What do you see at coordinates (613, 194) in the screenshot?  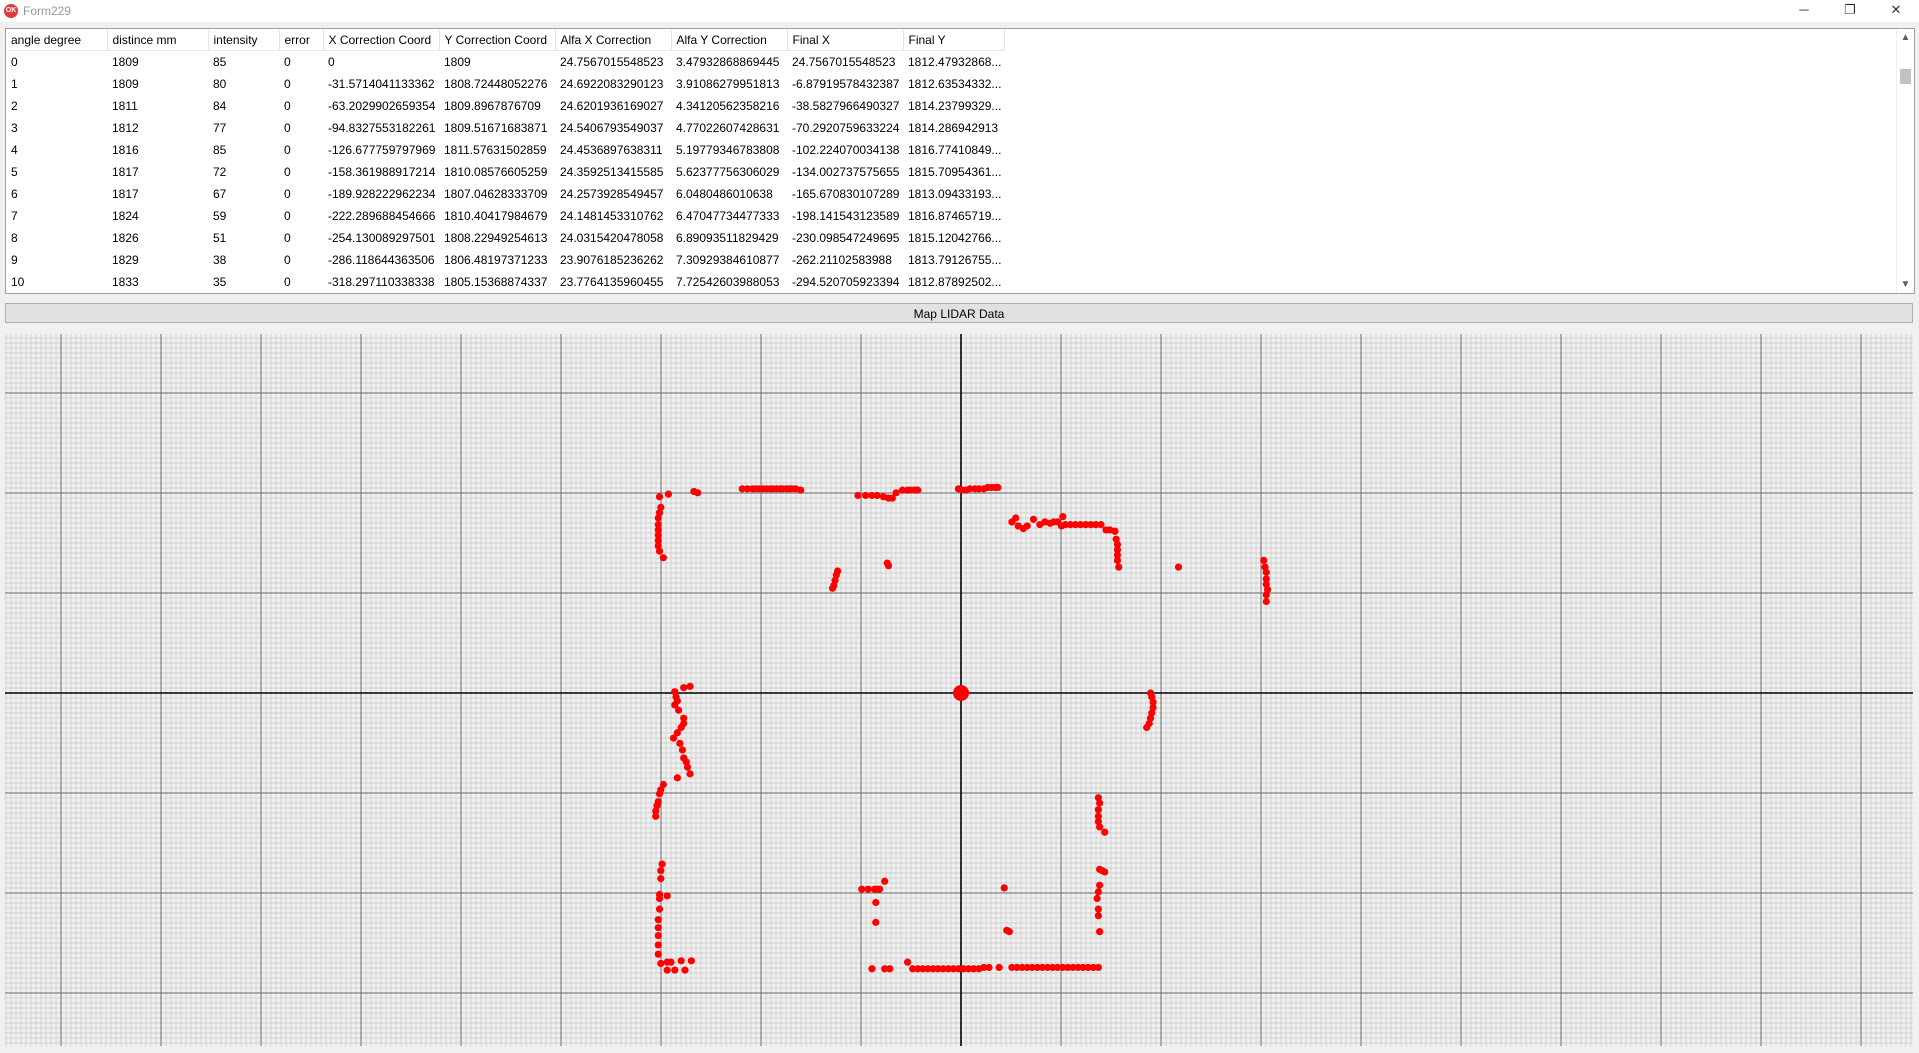 I see `table-cell: 24.2573928549457` at bounding box center [613, 194].